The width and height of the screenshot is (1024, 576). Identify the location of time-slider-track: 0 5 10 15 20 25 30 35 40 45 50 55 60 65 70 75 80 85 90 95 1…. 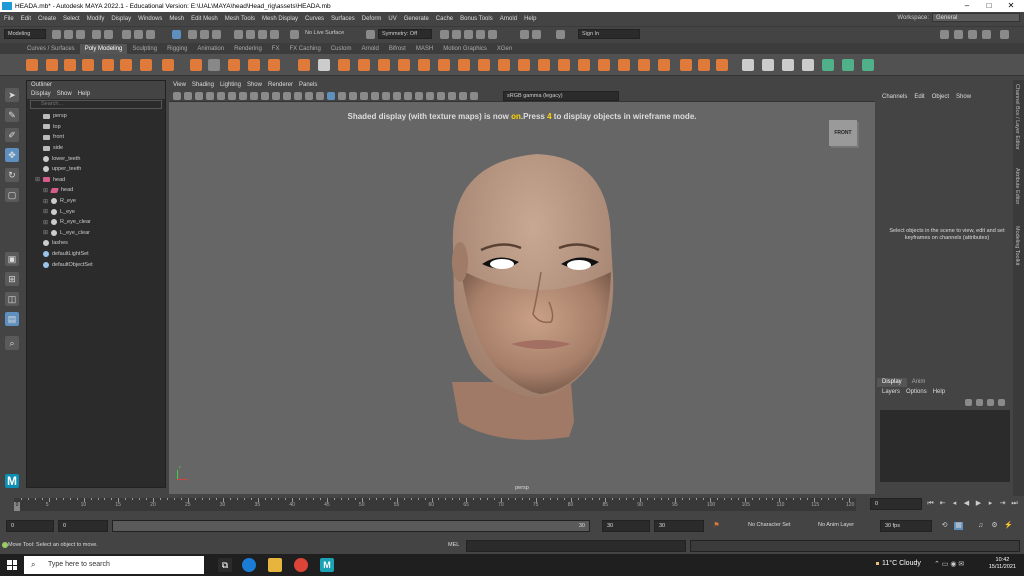
(435, 504).